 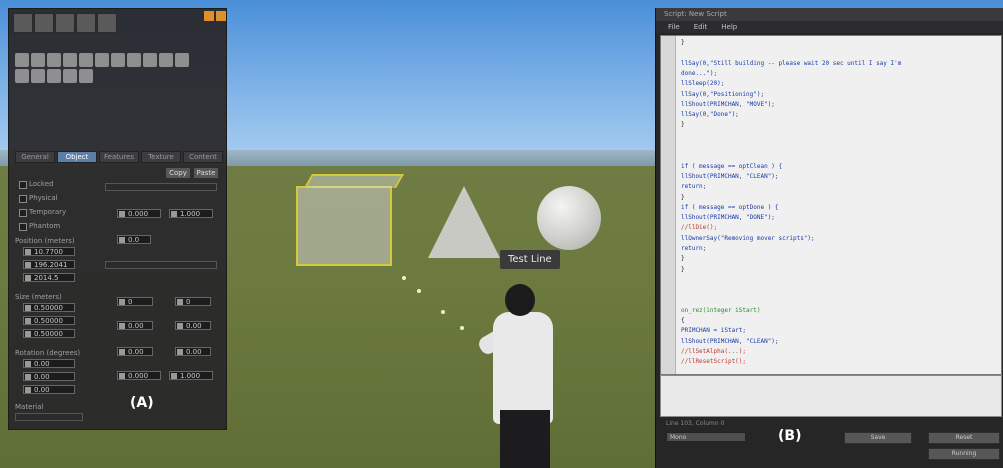 I want to click on scale-icon, so click(x=86, y=23).